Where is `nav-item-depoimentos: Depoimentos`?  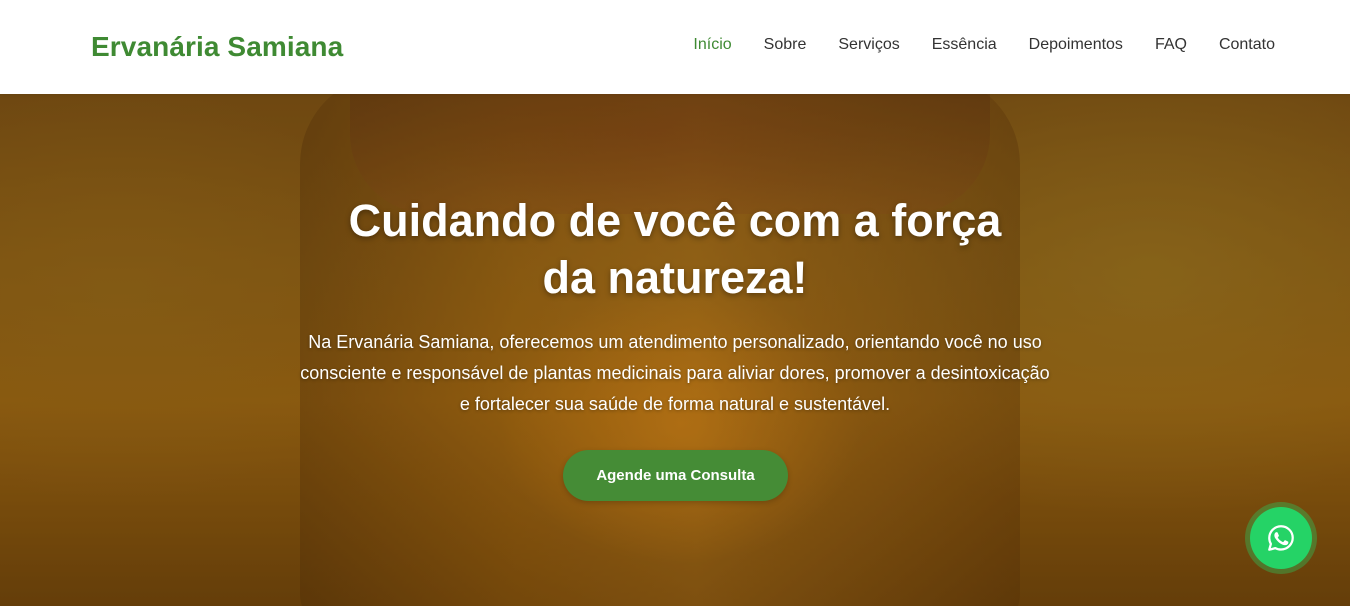 nav-item-depoimentos: Depoimentos is located at coordinates (1076, 45).